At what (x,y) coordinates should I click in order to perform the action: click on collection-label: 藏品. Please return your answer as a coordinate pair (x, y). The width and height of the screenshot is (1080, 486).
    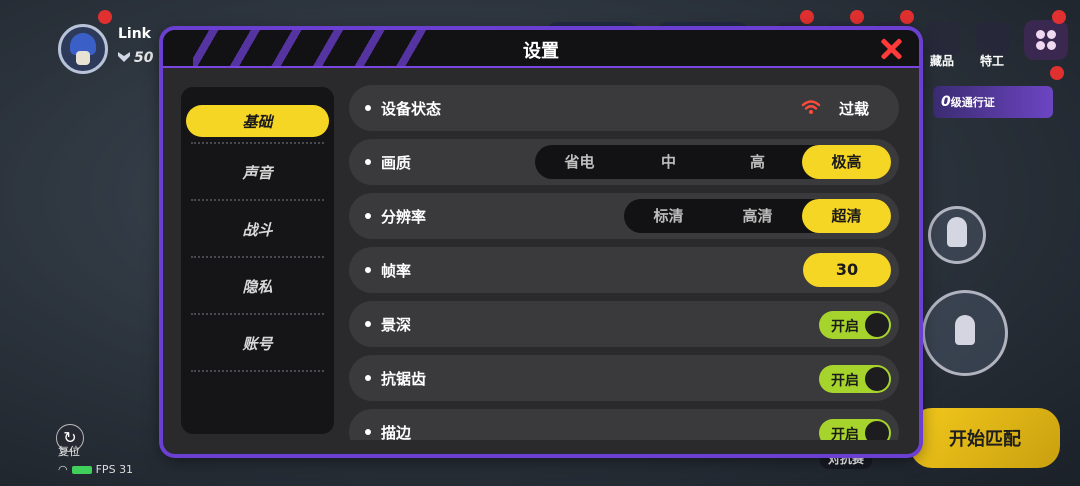
    Looking at the image, I should click on (942, 61).